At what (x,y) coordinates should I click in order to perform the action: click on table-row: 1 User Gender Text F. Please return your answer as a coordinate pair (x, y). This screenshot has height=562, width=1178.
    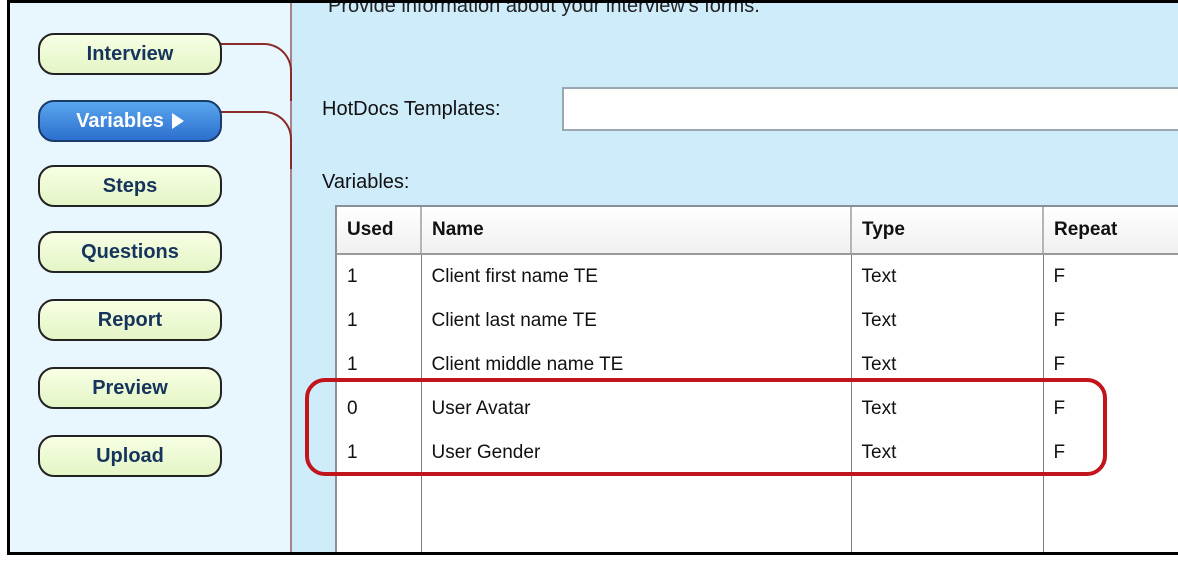
    Looking at the image, I should click on (757, 453).